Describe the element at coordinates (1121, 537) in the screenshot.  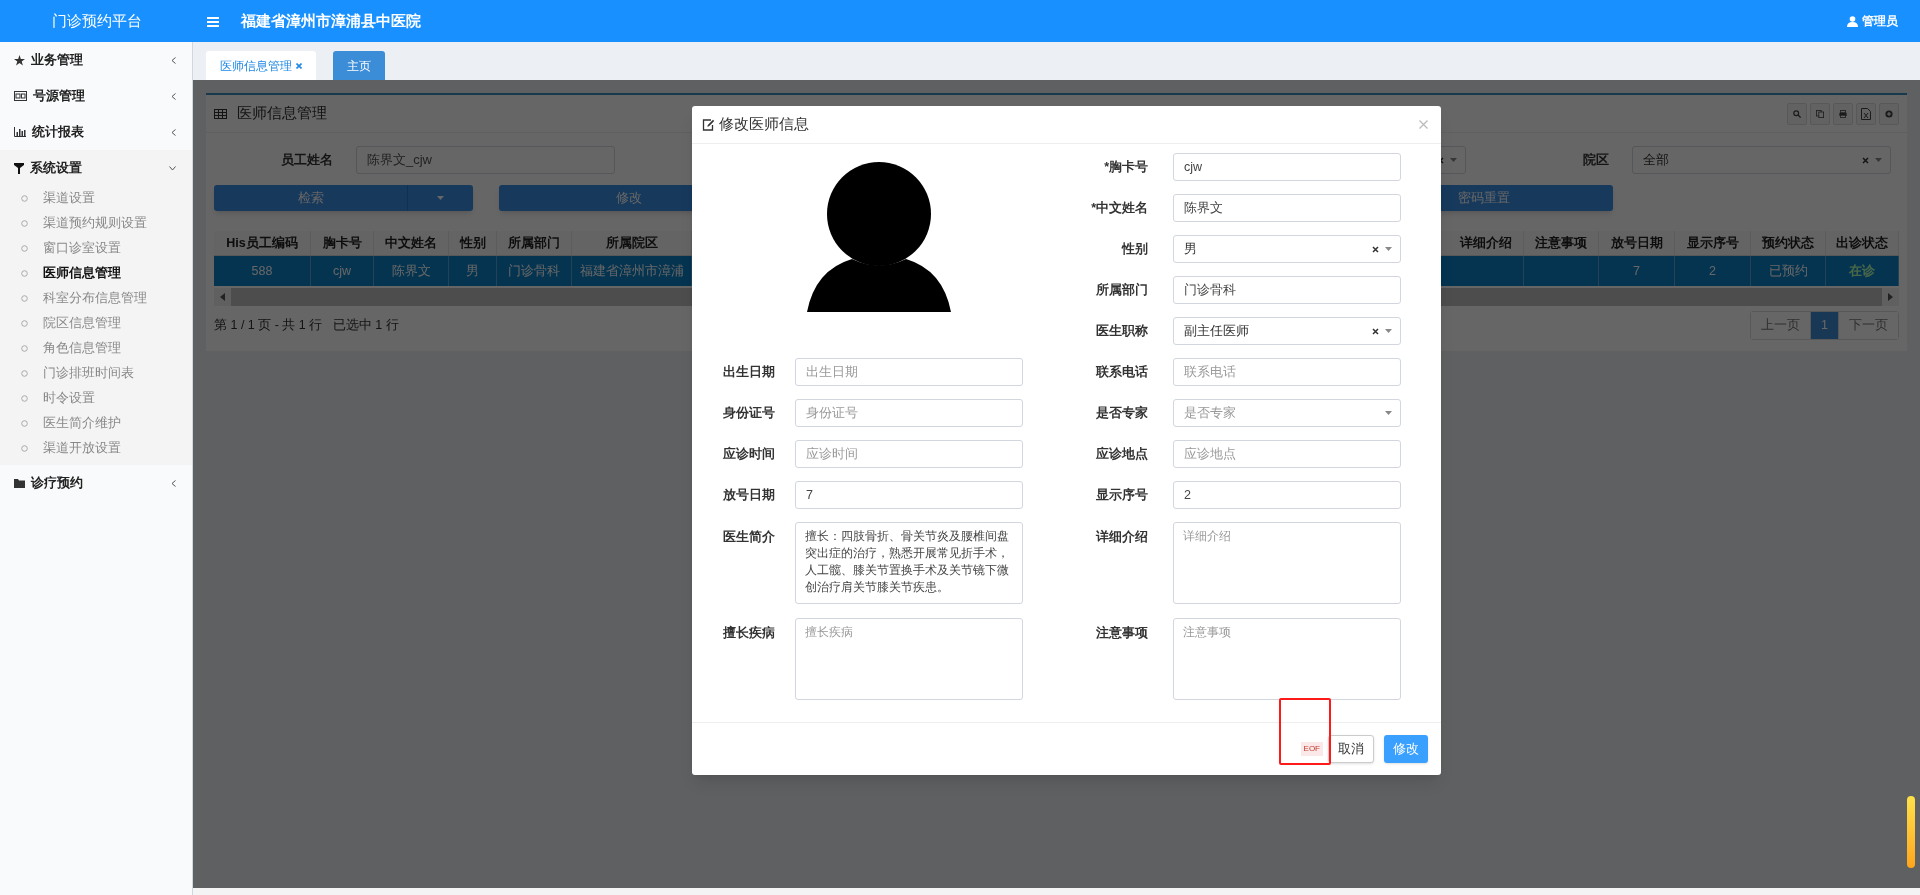
I see `field-label: 详细介绍` at that location.